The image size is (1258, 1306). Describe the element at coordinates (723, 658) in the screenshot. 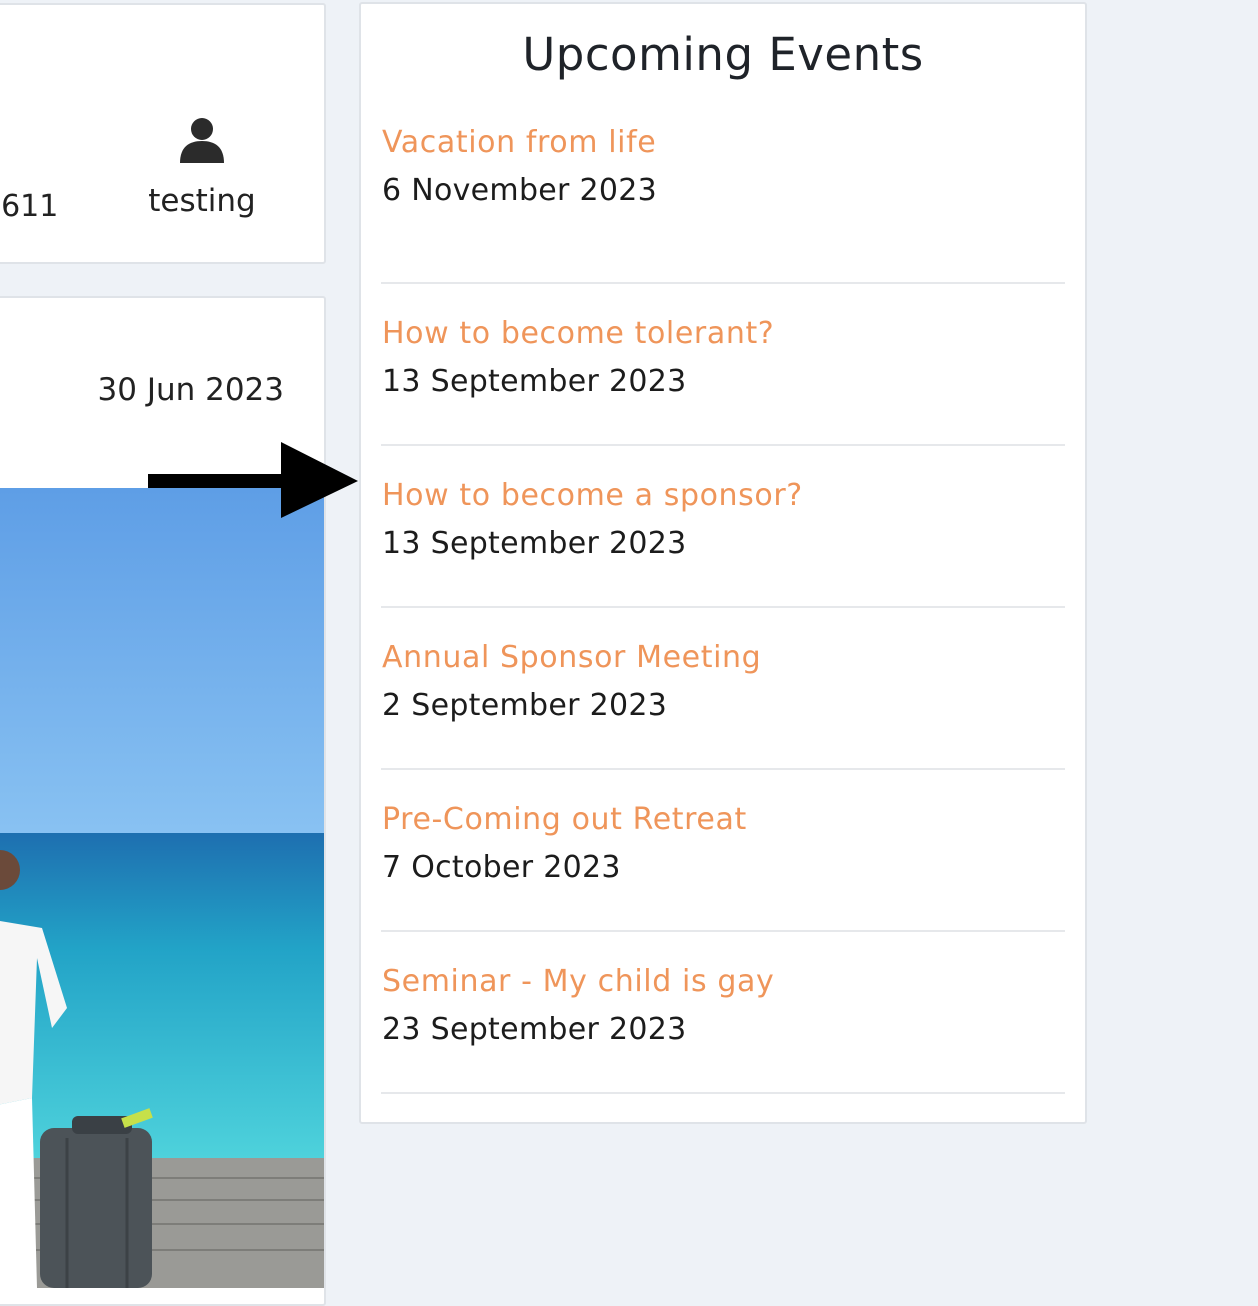

I see `event-link: Annual Sponsor Meeting` at that location.